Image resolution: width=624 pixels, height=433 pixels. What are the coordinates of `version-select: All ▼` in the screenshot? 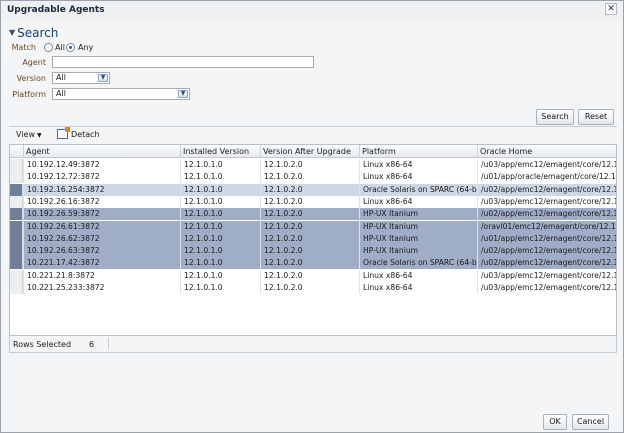 It's located at (81, 78).